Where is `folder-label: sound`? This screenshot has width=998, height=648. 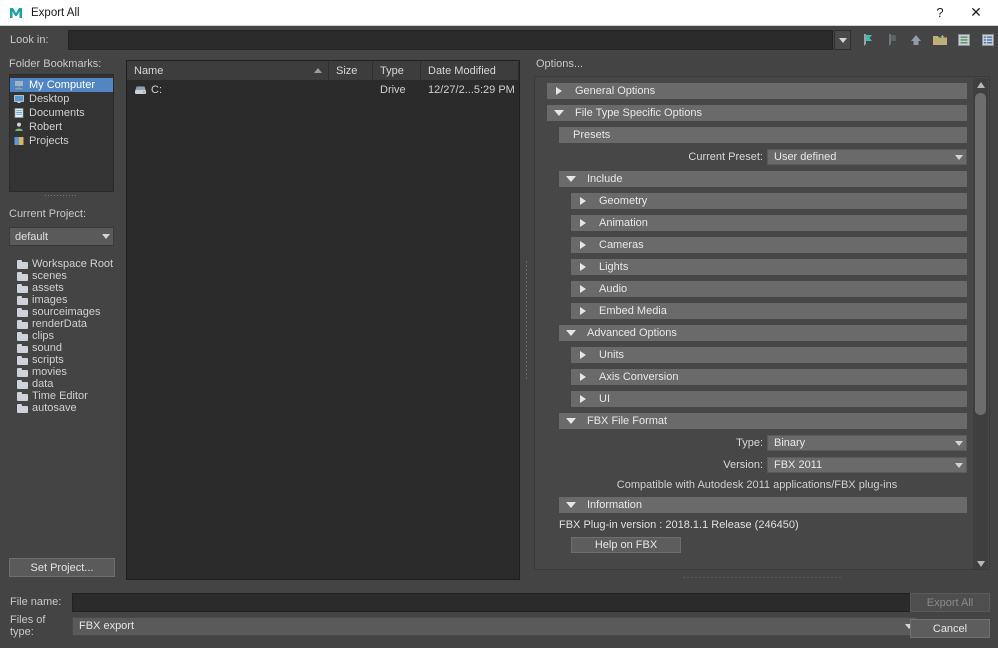 folder-label: sound is located at coordinates (47, 348).